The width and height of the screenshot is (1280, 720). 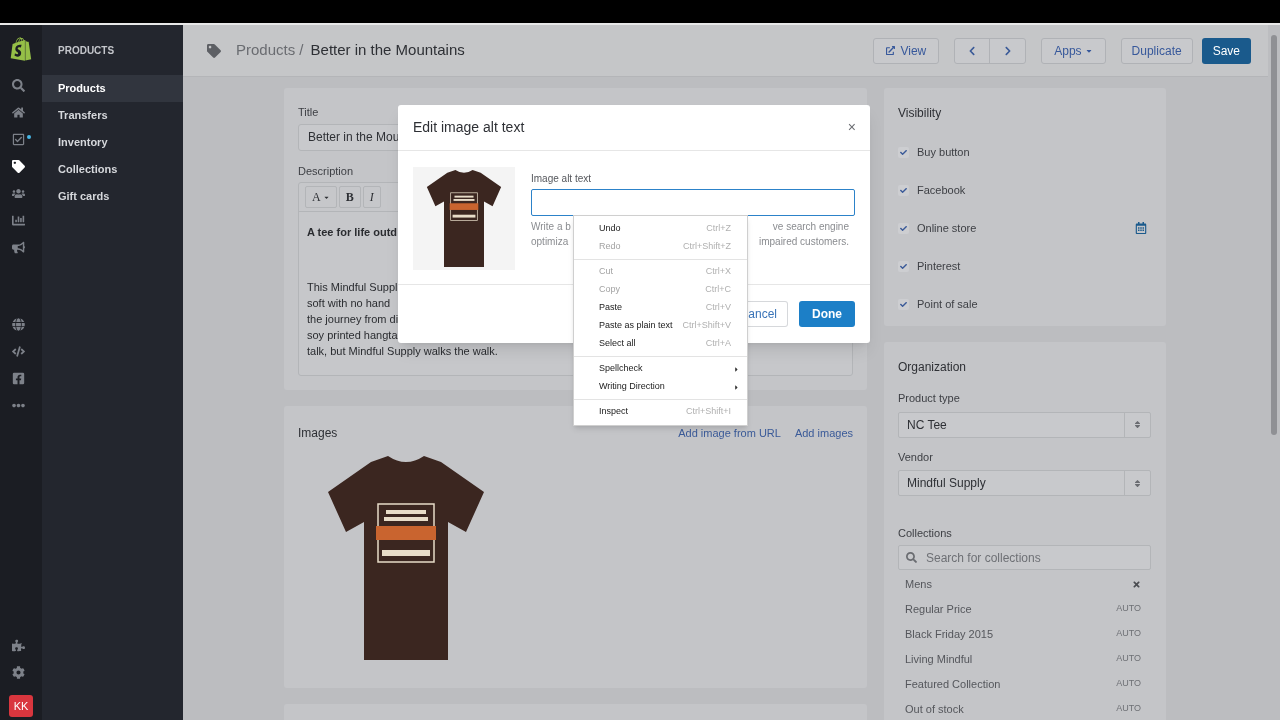 I want to click on field-label: Vendor, so click(x=915, y=457).